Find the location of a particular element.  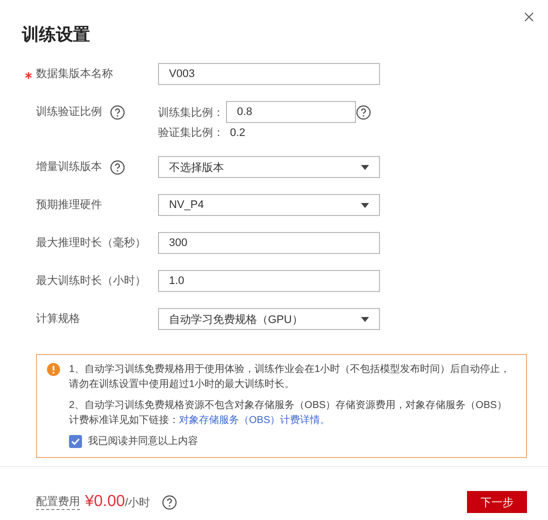

select-field: 不选择版本 is located at coordinates (269, 167).